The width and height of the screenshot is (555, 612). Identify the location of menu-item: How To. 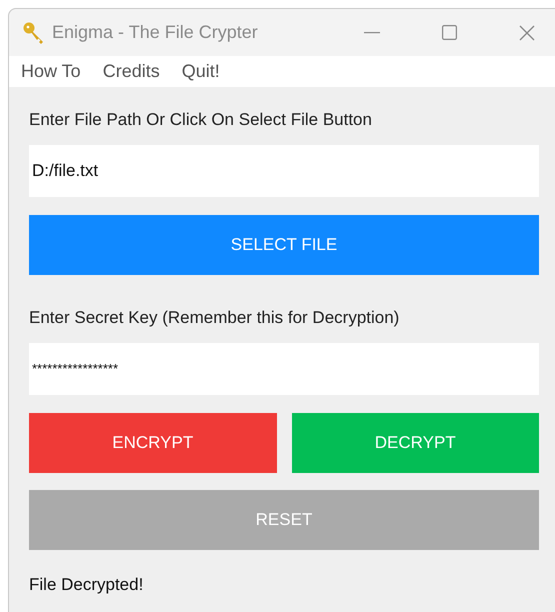
(51, 71).